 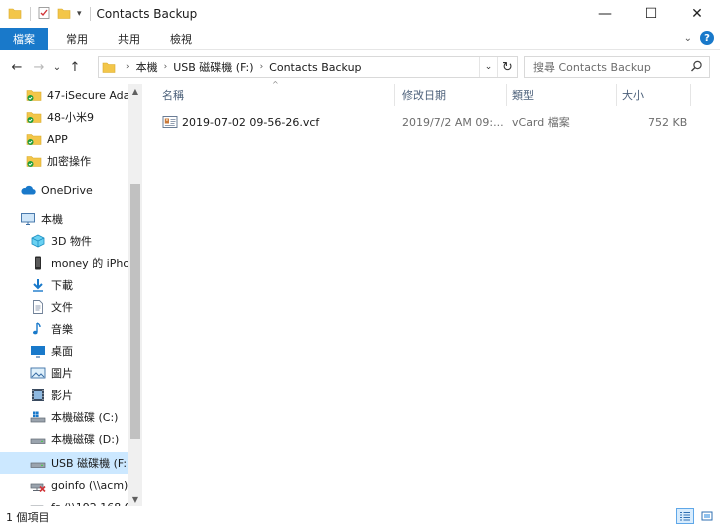 I want to click on column-header-modified: 修改日期, so click(x=452, y=95).